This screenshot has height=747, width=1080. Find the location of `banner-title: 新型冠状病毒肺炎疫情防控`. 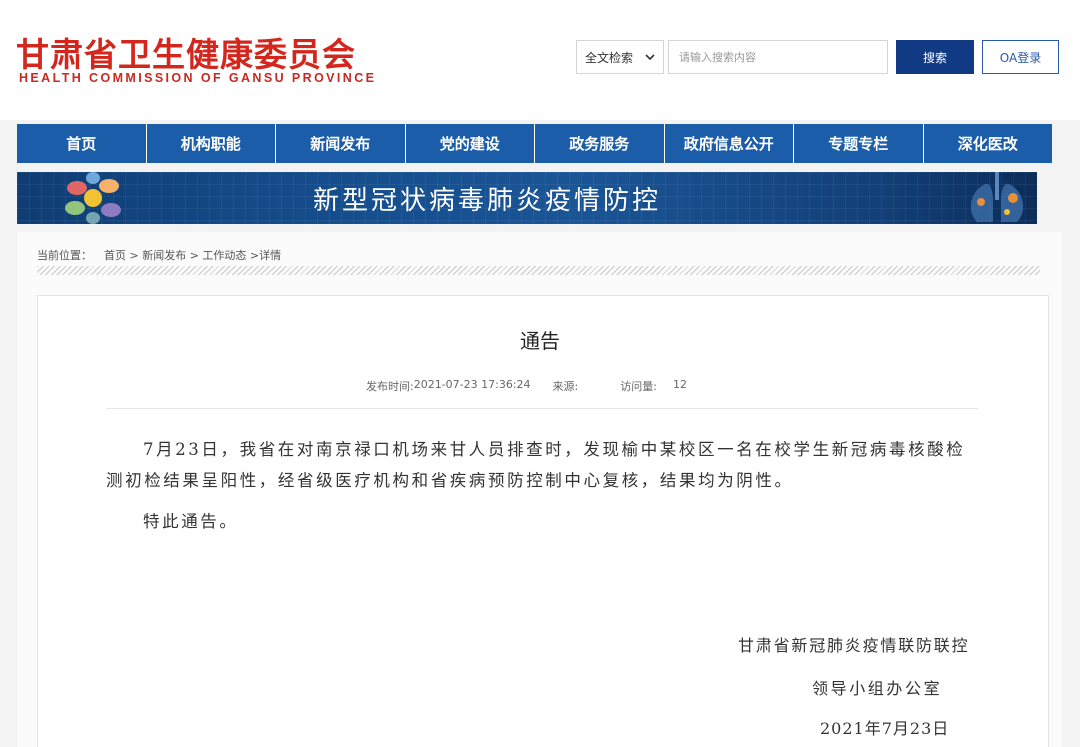

banner-title: 新型冠状病毒肺炎疫情防控 is located at coordinates (487, 201).